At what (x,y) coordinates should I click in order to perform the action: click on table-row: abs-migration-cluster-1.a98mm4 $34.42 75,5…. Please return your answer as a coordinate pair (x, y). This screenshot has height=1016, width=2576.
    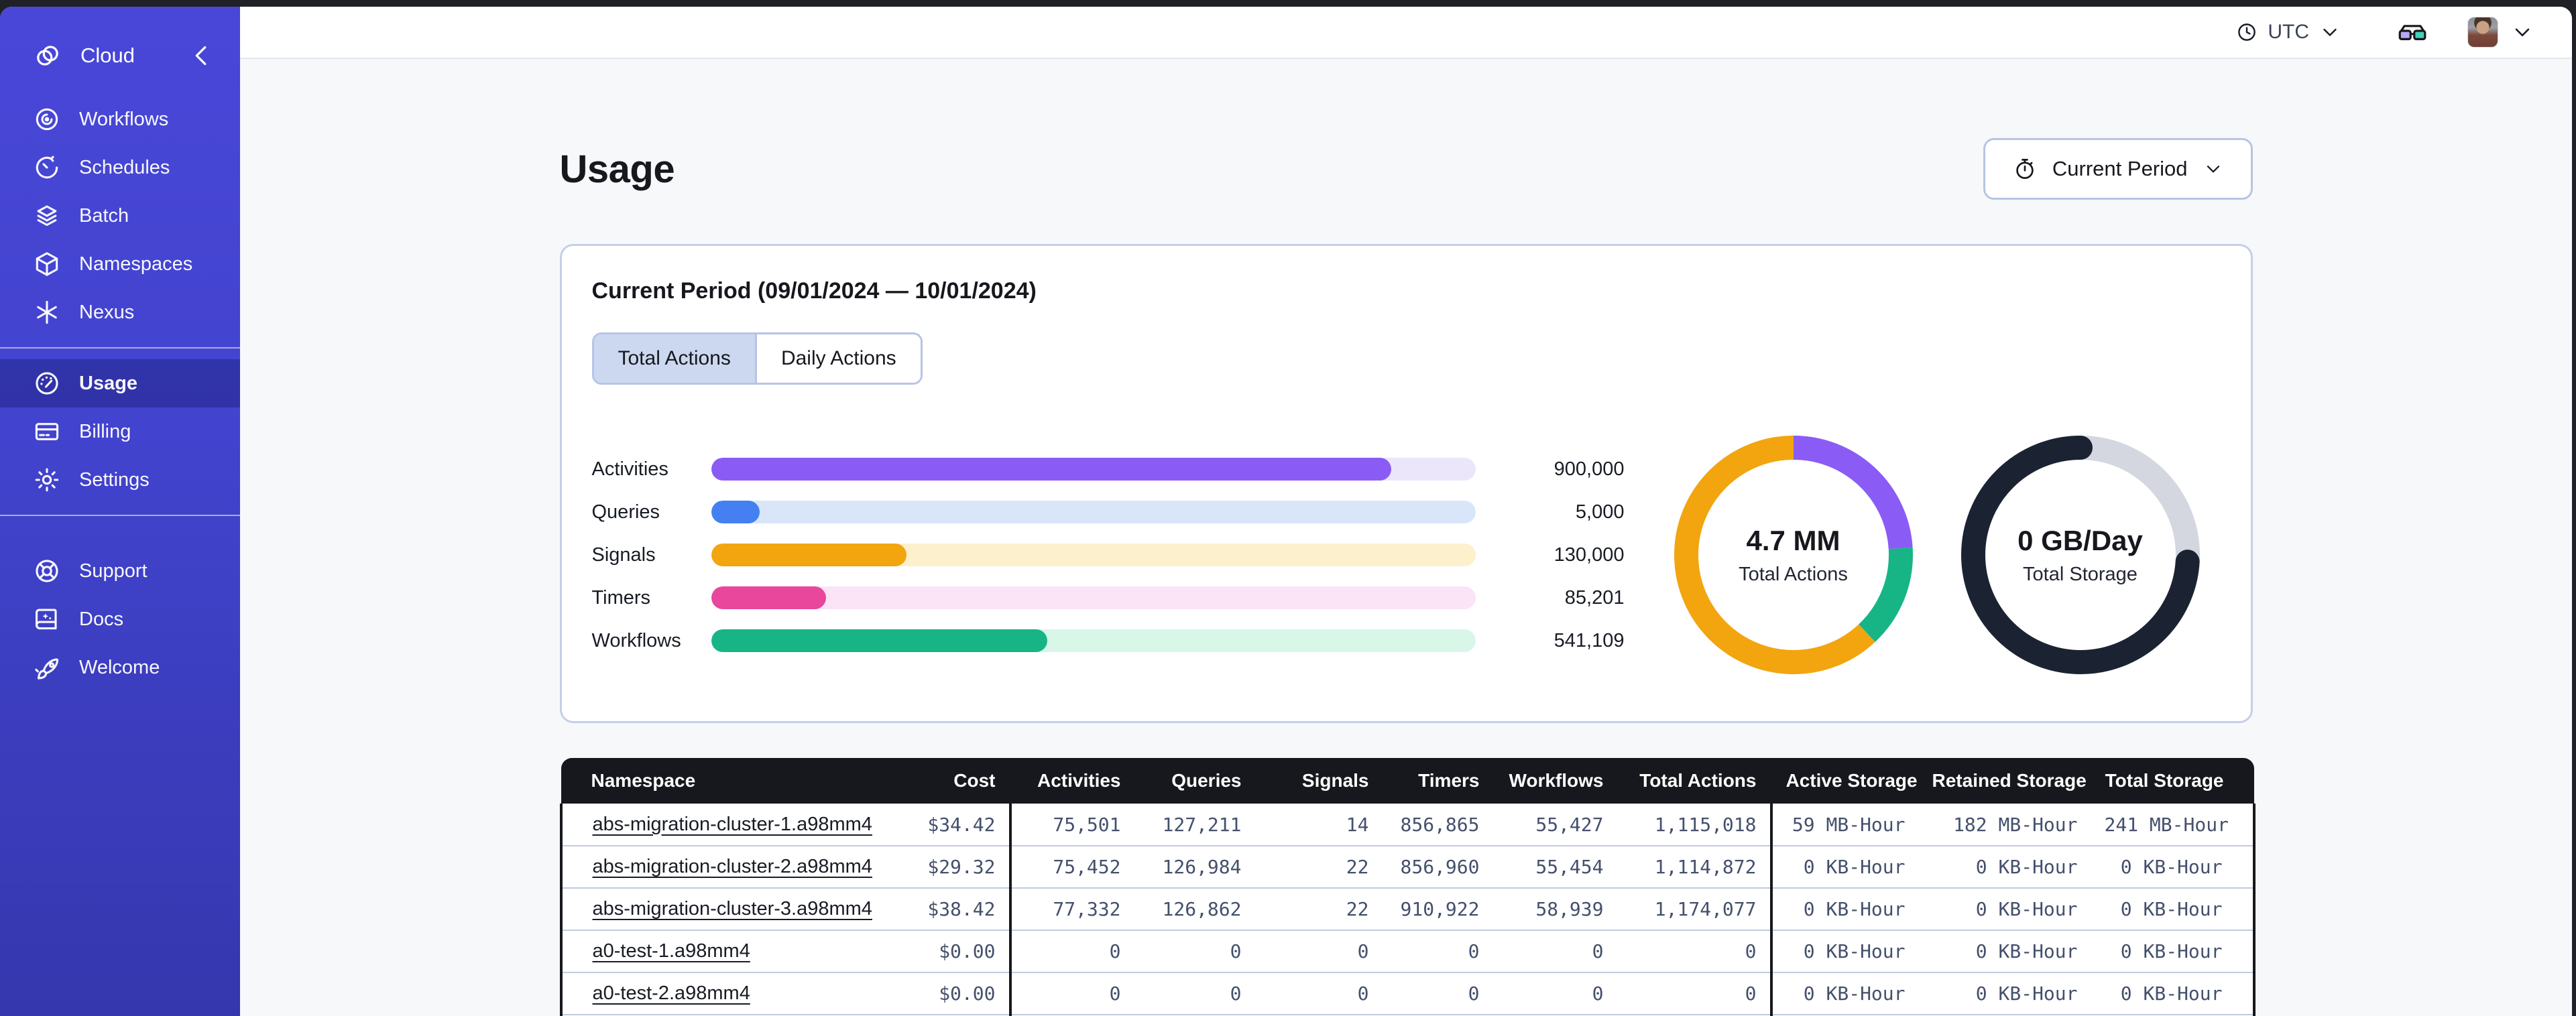
    Looking at the image, I should click on (1407, 825).